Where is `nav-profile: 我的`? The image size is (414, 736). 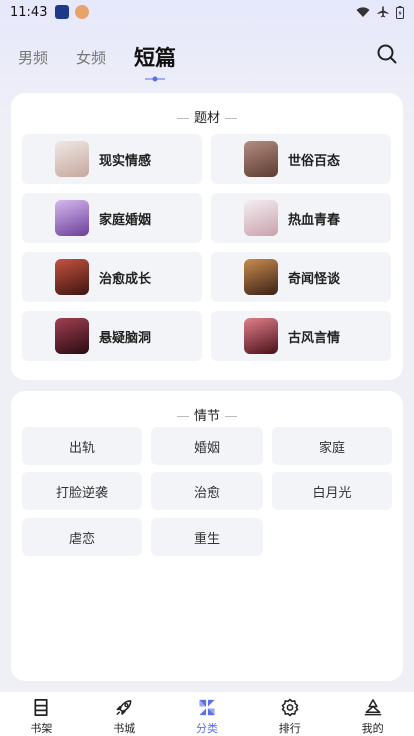
nav-profile: 我的 is located at coordinates (372, 714).